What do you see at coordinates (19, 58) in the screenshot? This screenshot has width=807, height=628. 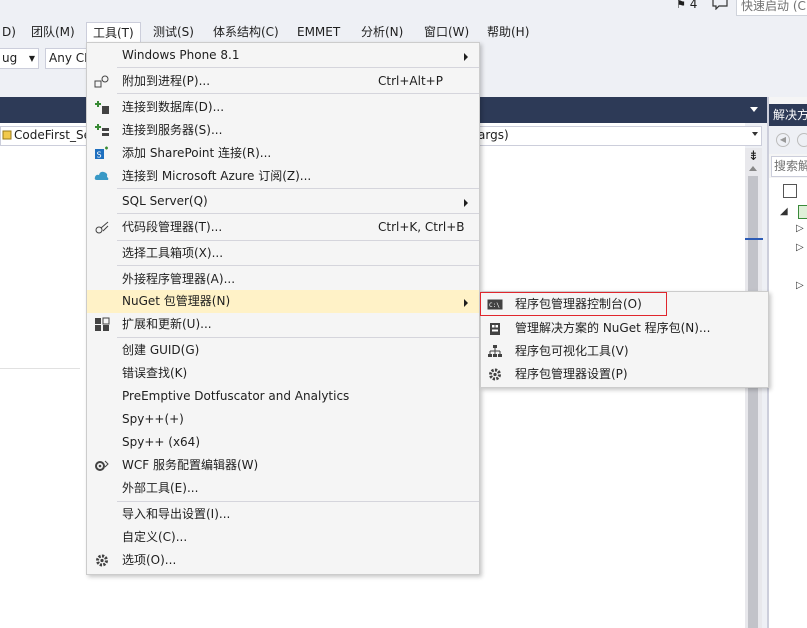 I see `config-dropdown: ug ▼` at bounding box center [19, 58].